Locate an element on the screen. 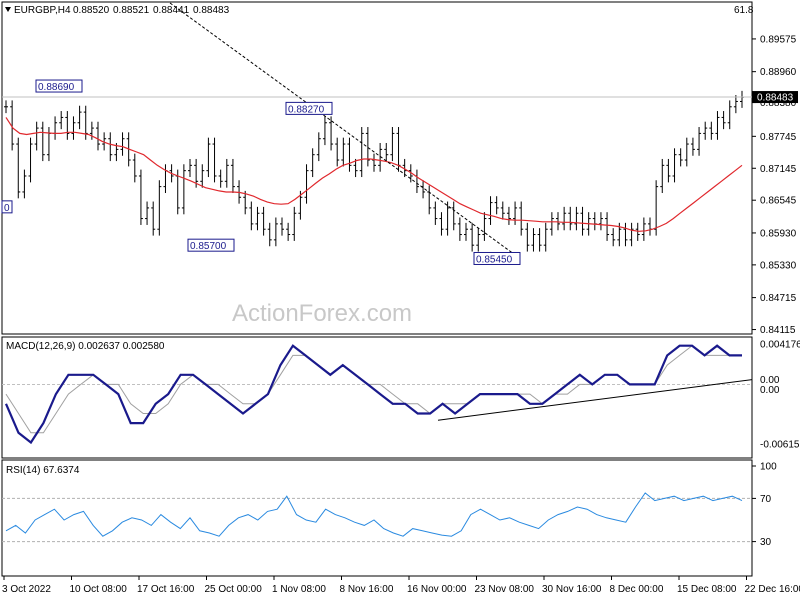 The width and height of the screenshot is (800, 600). time-tick-label: 23 Nov 08:00 is located at coordinates (505, 589).